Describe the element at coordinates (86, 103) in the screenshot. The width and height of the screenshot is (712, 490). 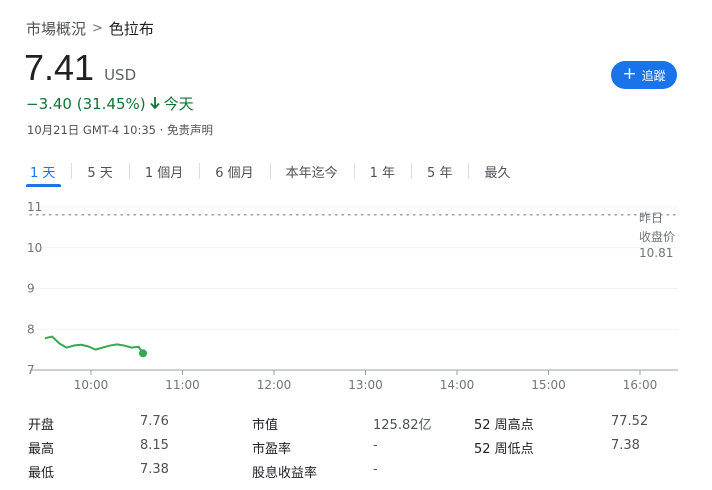
I see `change-value: −3.40 (31.45%)` at that location.